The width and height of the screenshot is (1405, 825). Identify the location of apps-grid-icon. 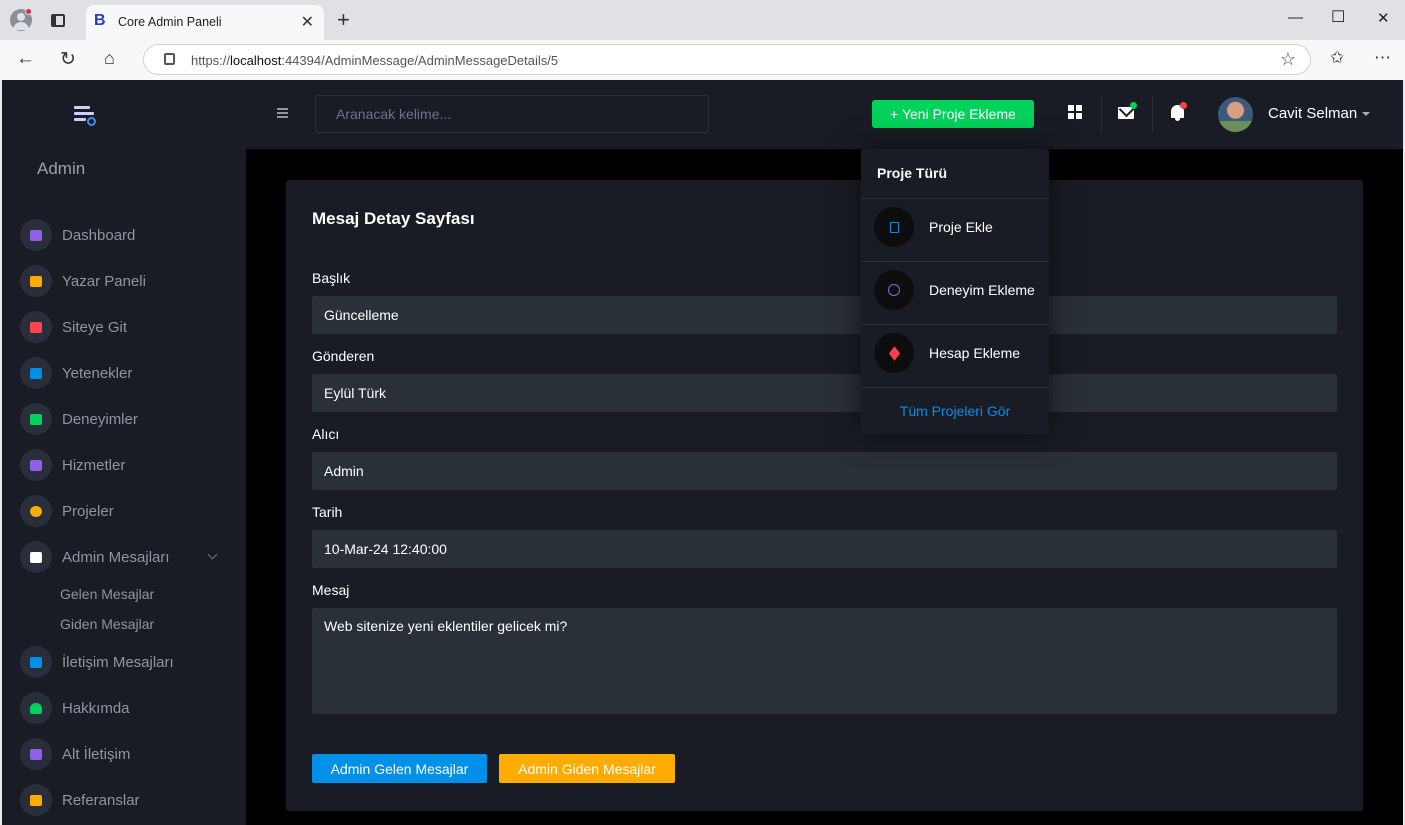
(1075, 112).